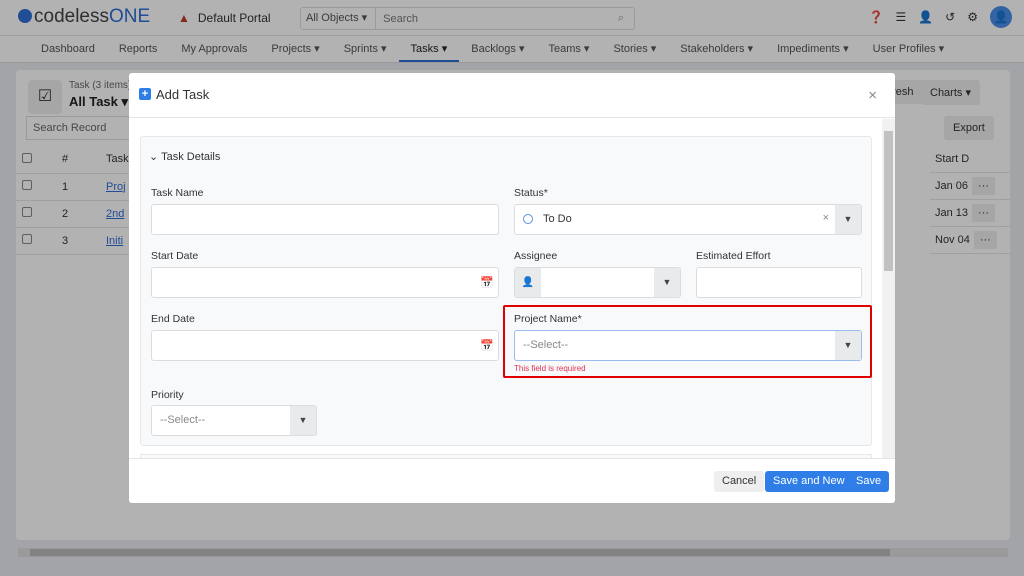 The image size is (1024, 576). I want to click on estimated-effort-input, so click(779, 282).